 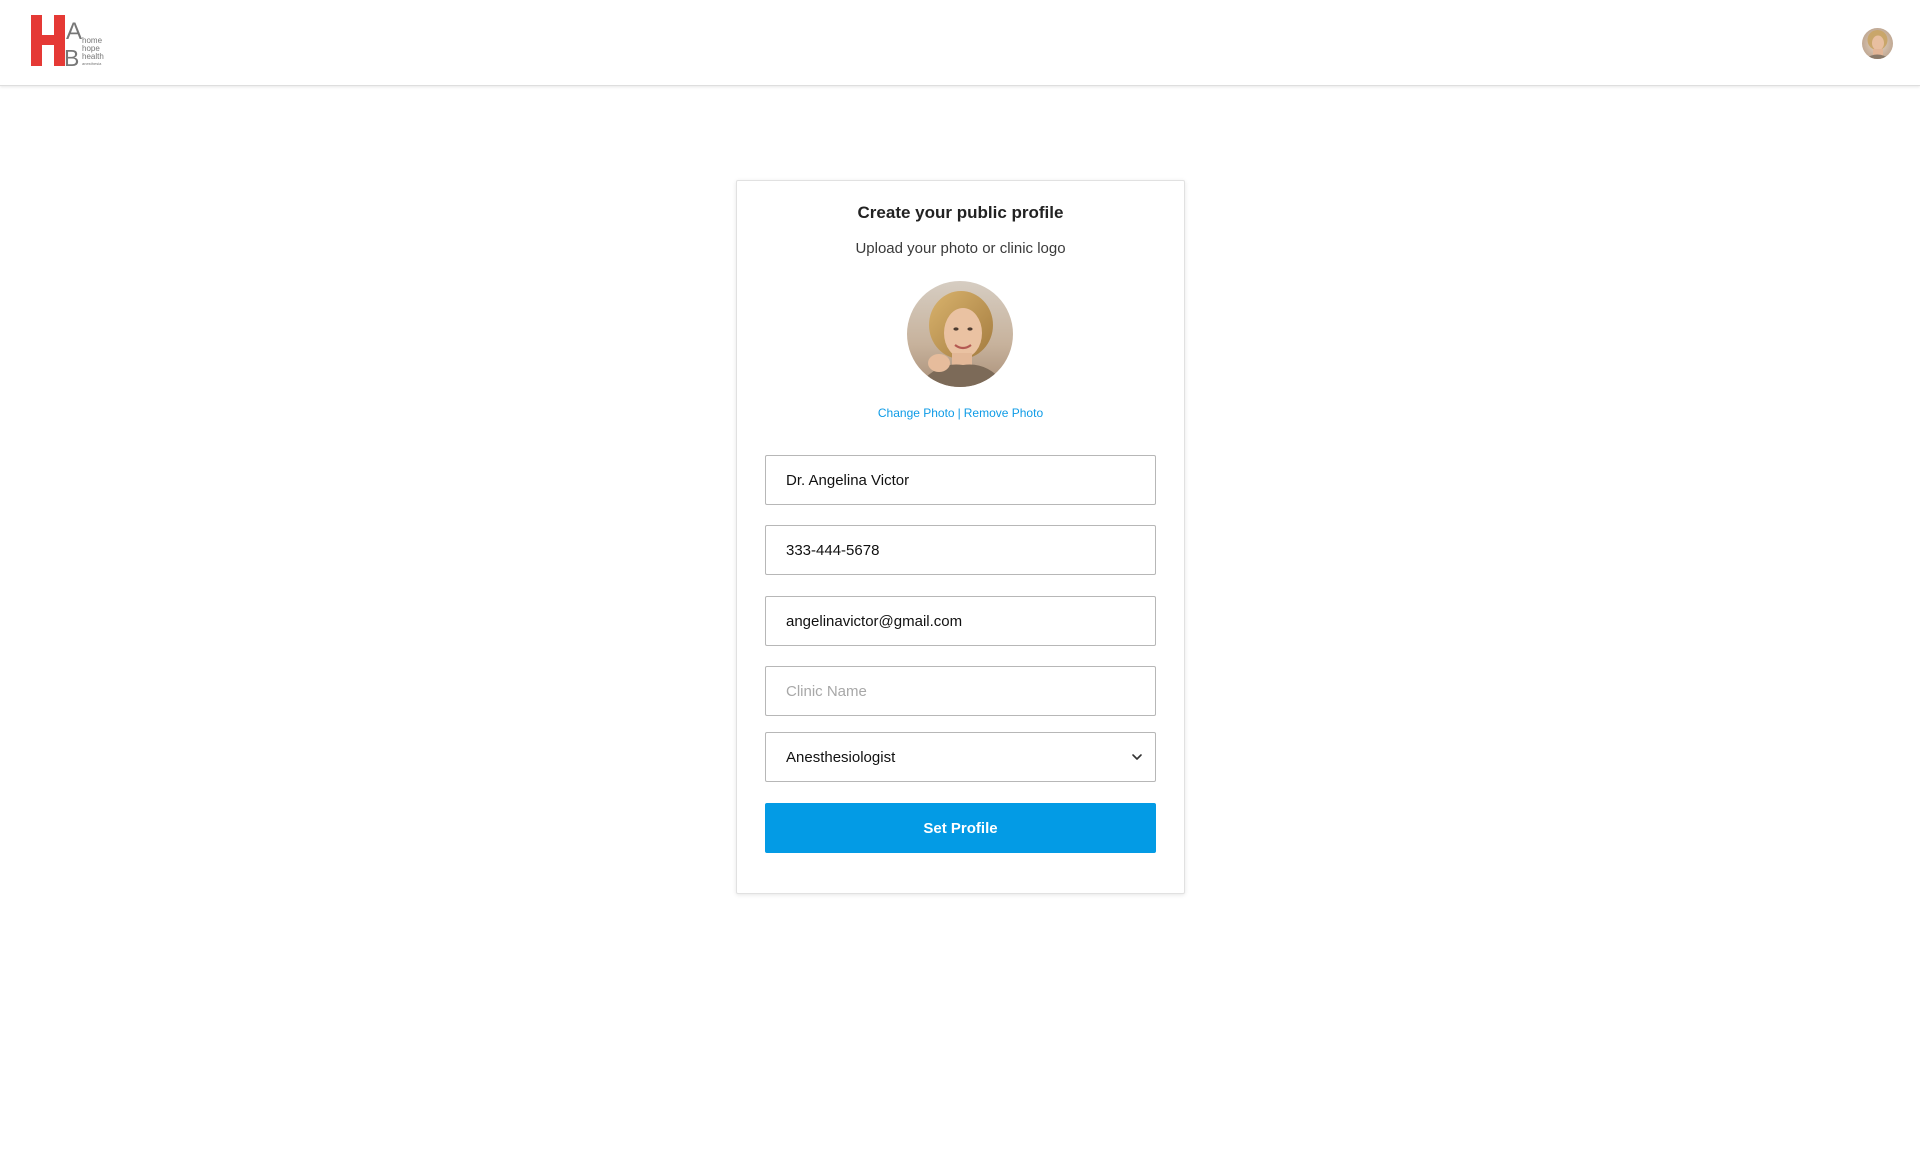 I want to click on user-avatar, so click(x=1877, y=43).